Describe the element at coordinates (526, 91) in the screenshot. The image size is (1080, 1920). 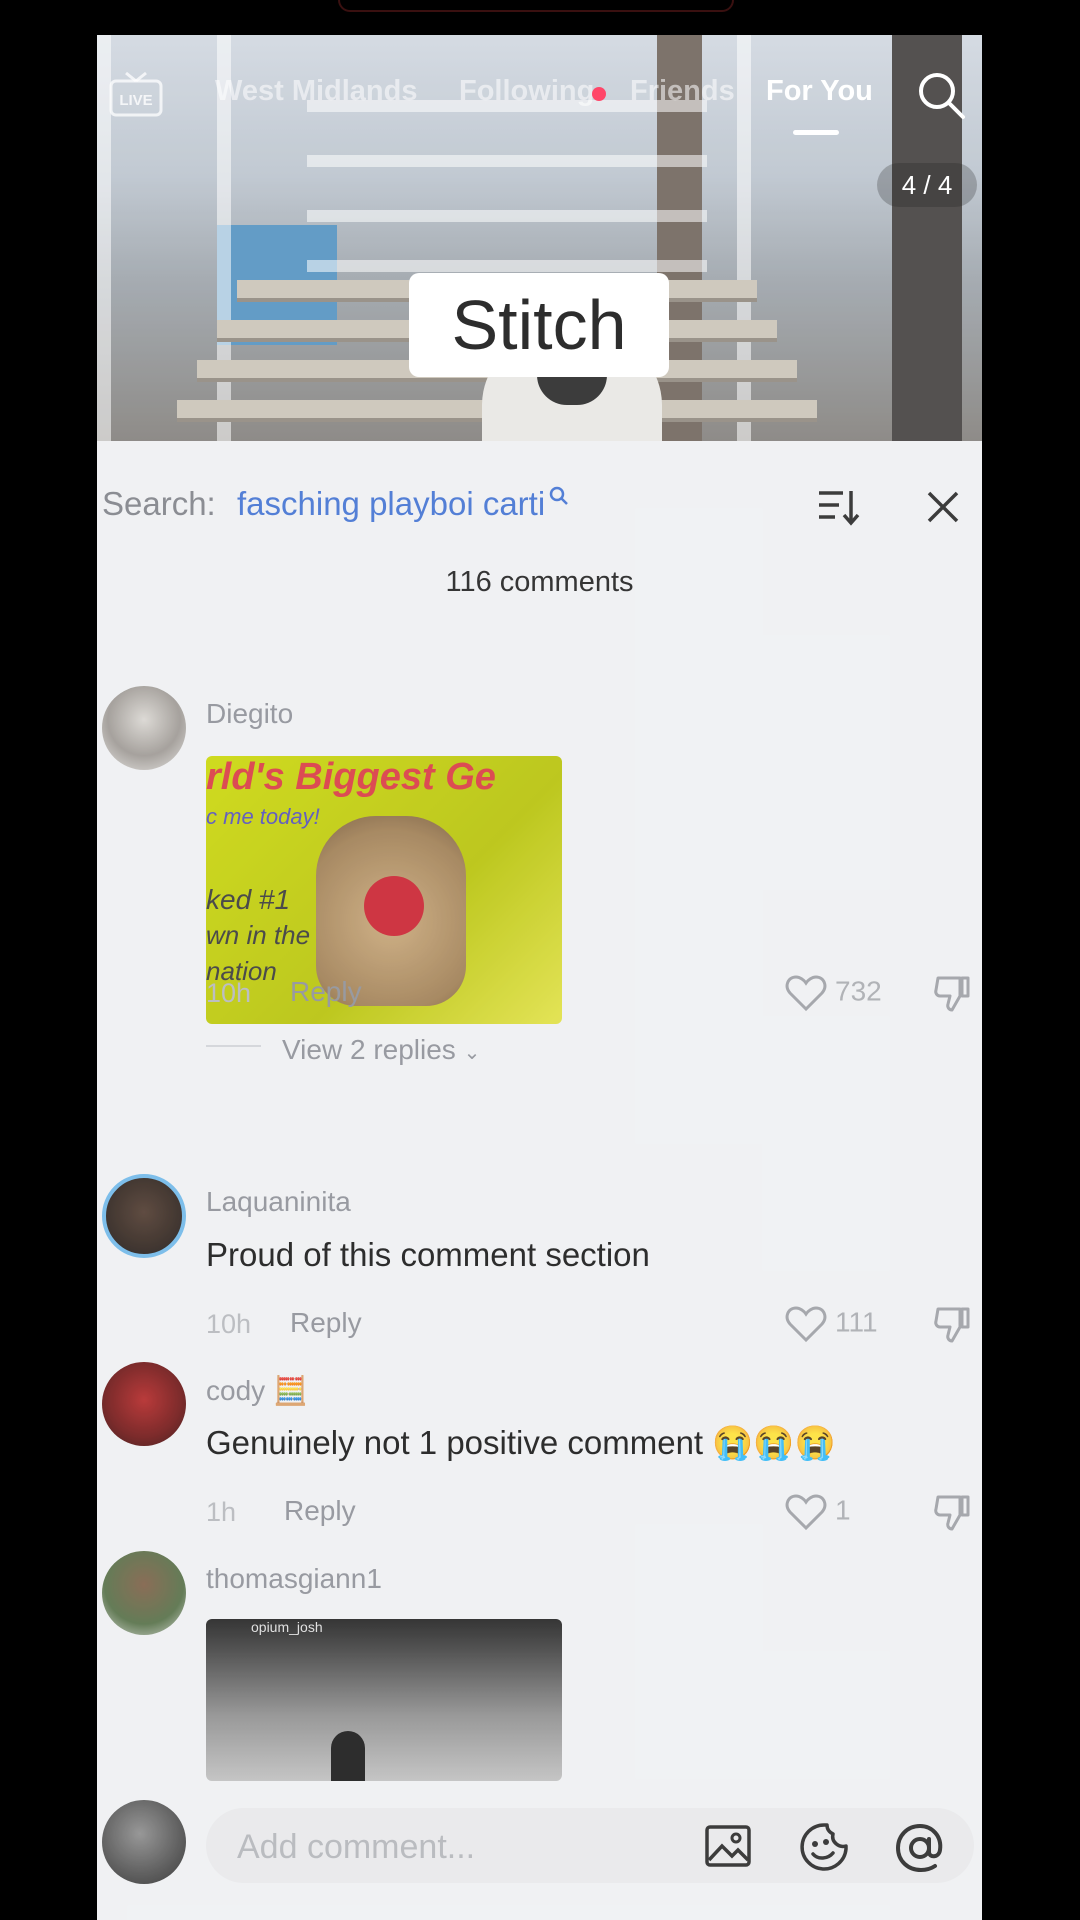
I see `tab-following: Following` at that location.